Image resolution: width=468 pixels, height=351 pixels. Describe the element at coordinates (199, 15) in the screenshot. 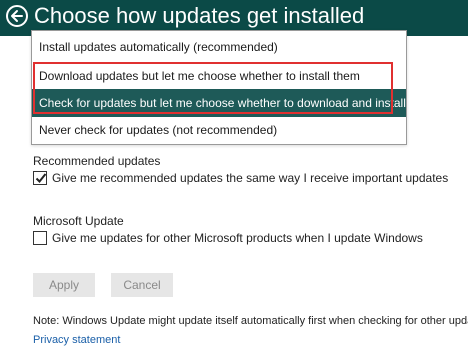

I see `page-title: Choose how updates get installed` at that location.